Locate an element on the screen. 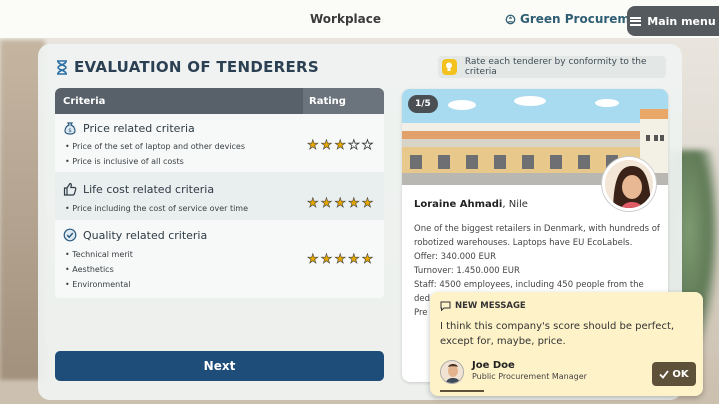  message-header-label: NEW MESSAGE is located at coordinates (490, 306).